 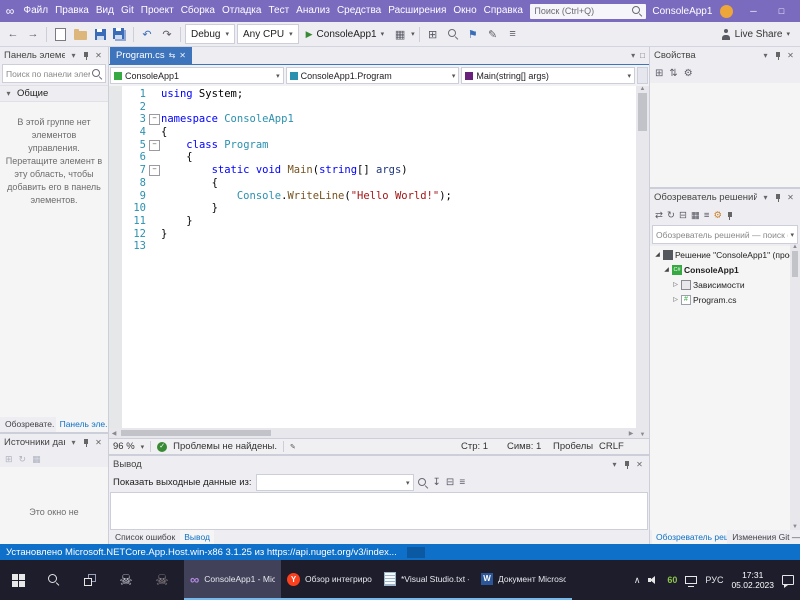 I want to click on scroll-left-icon: ◀, so click(x=114, y=433).